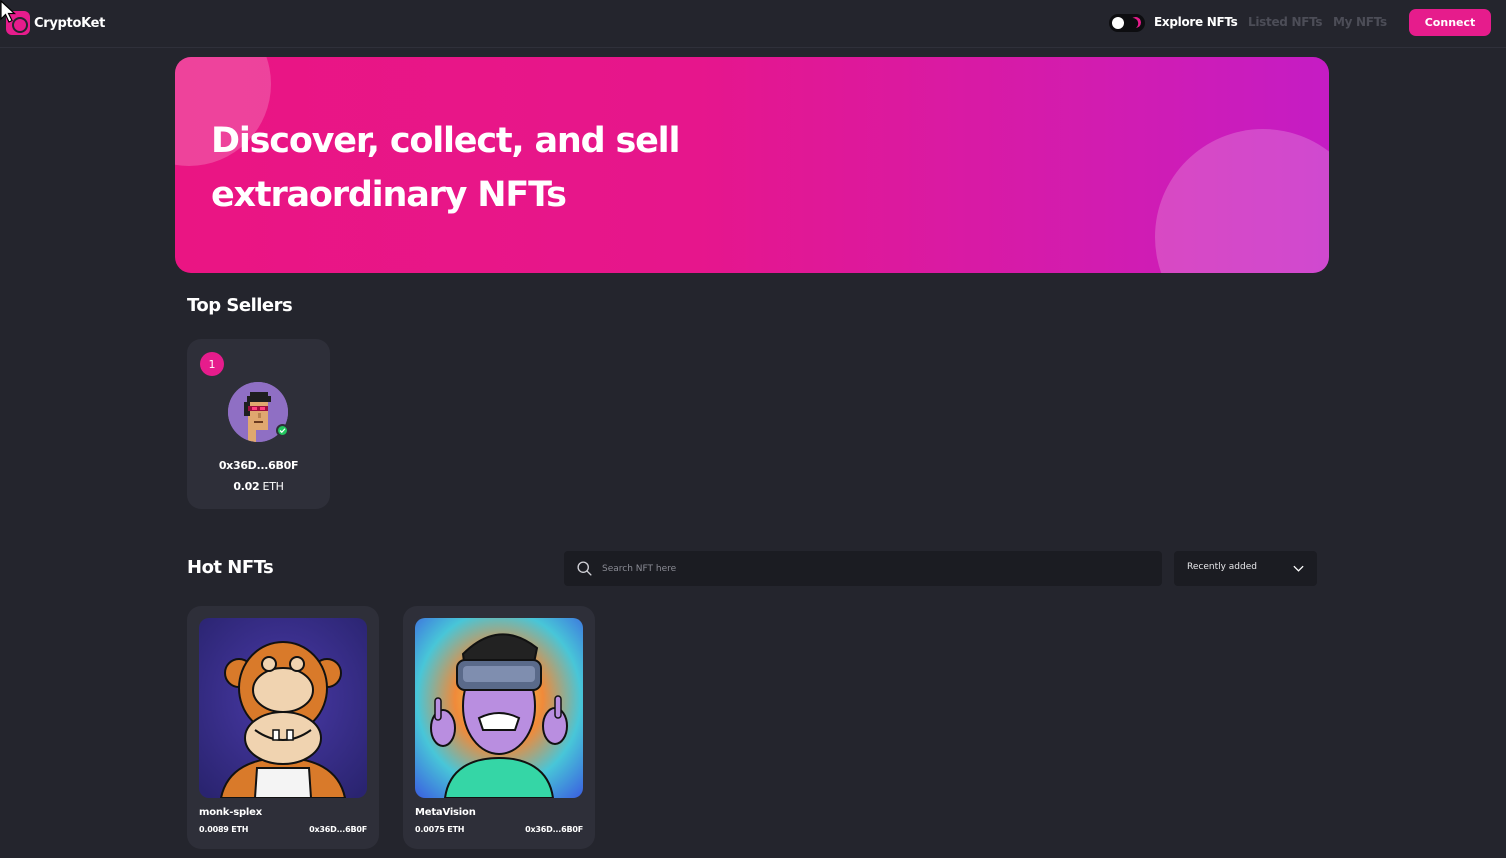 The image size is (1506, 858). I want to click on top-sellers-title: Top Sellers, so click(240, 305).